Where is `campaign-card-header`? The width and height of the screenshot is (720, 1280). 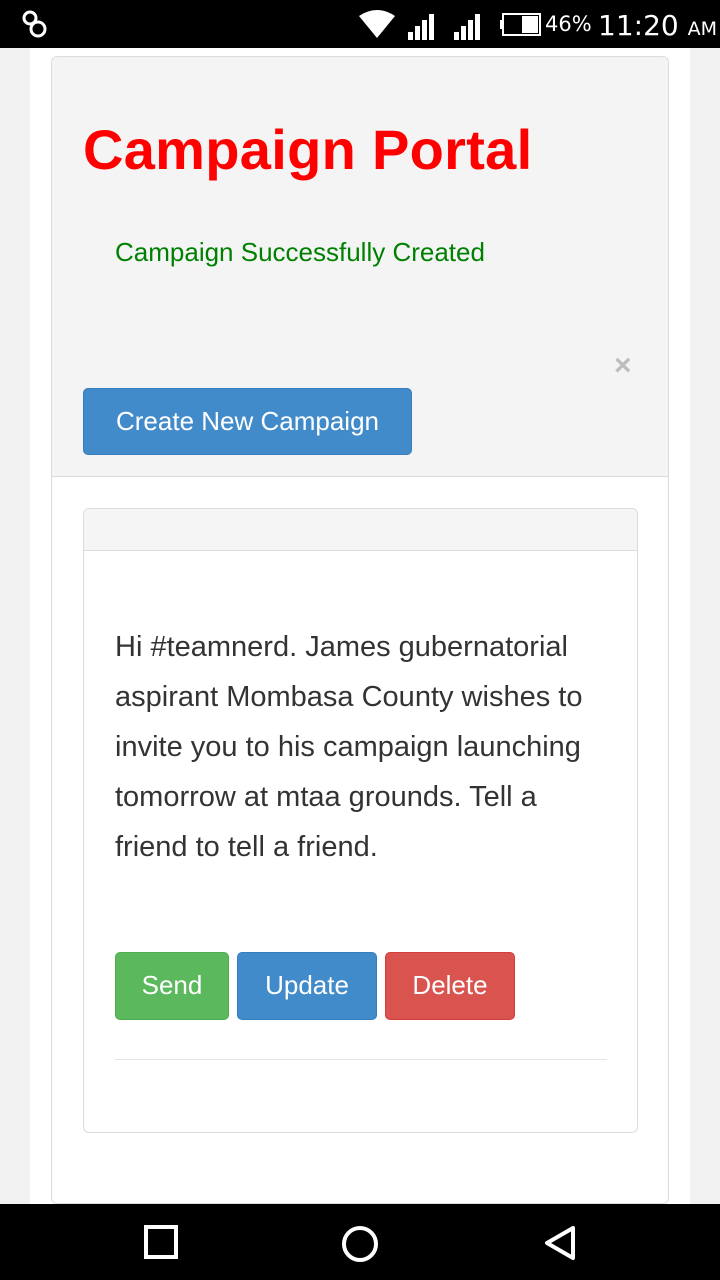
campaign-card-header is located at coordinates (360, 530).